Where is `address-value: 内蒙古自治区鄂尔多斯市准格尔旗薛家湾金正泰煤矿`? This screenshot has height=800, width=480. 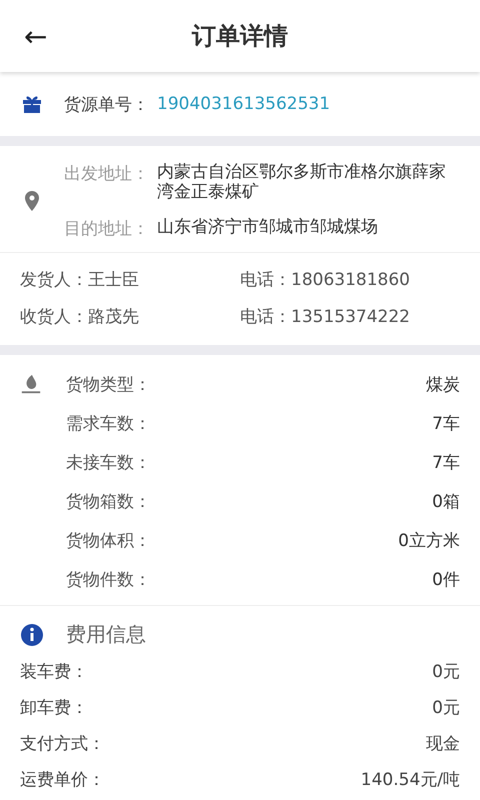
address-value: 内蒙古自治区鄂尔多斯市准格尔旗薛家湾金正泰煤矿 is located at coordinates (302, 182).